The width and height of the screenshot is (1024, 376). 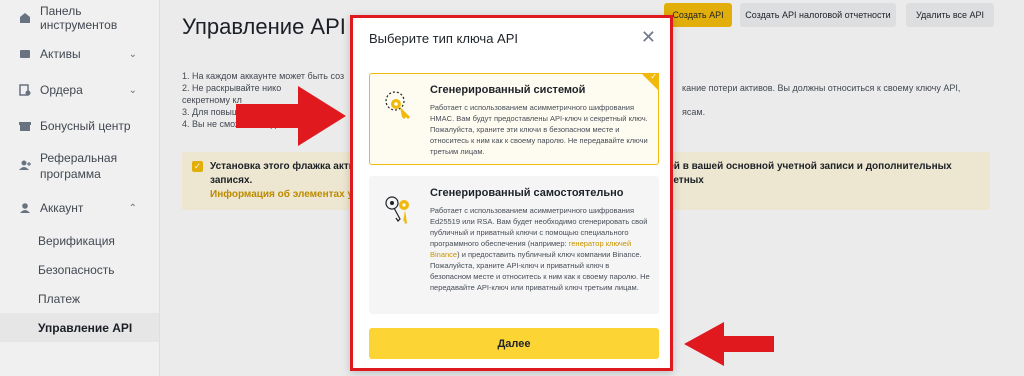 I want to click on option-title: Сгенерированный системой, so click(x=508, y=90).